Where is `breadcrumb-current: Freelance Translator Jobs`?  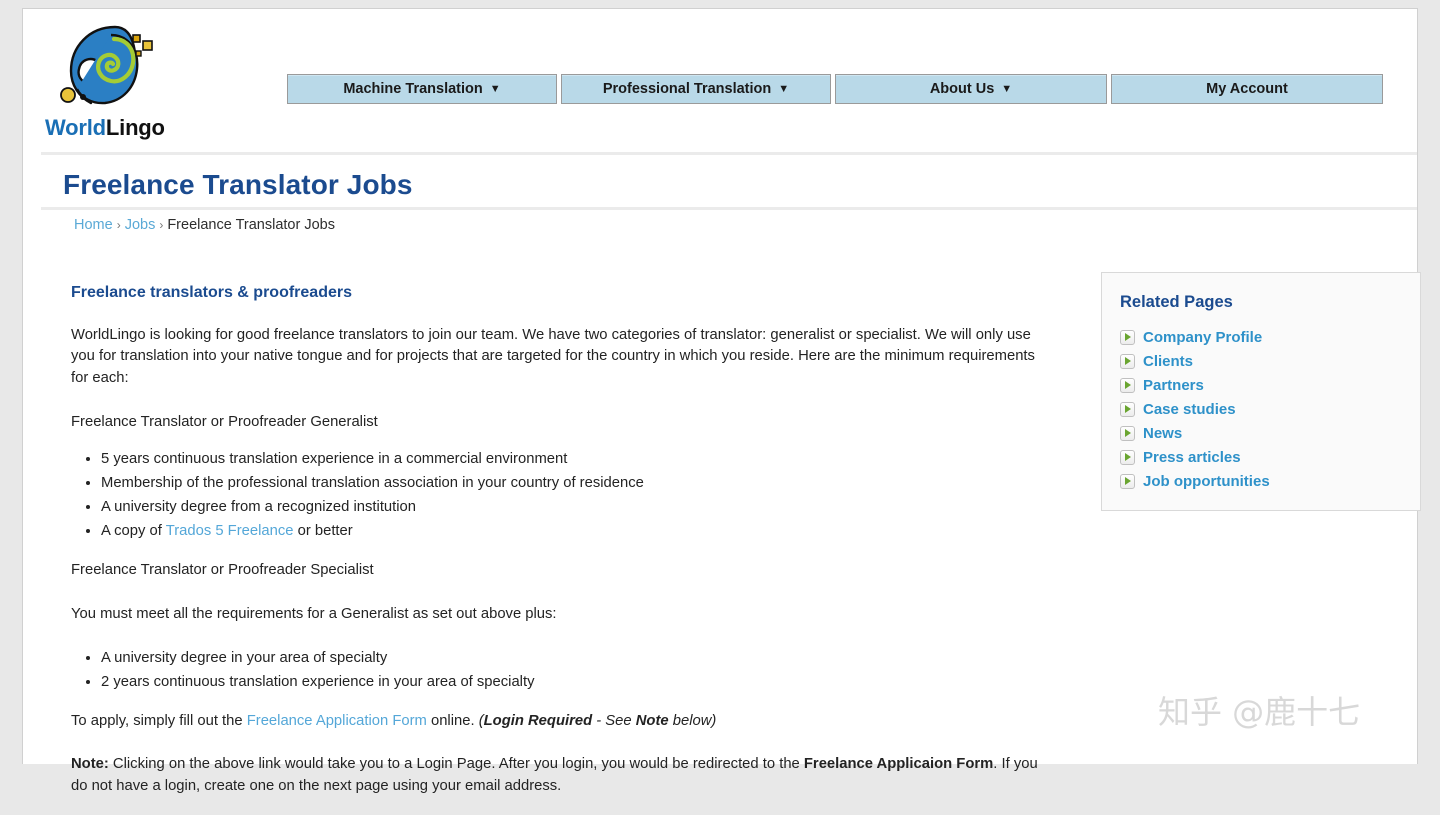
breadcrumb-current: Freelance Translator Jobs is located at coordinates (251, 225).